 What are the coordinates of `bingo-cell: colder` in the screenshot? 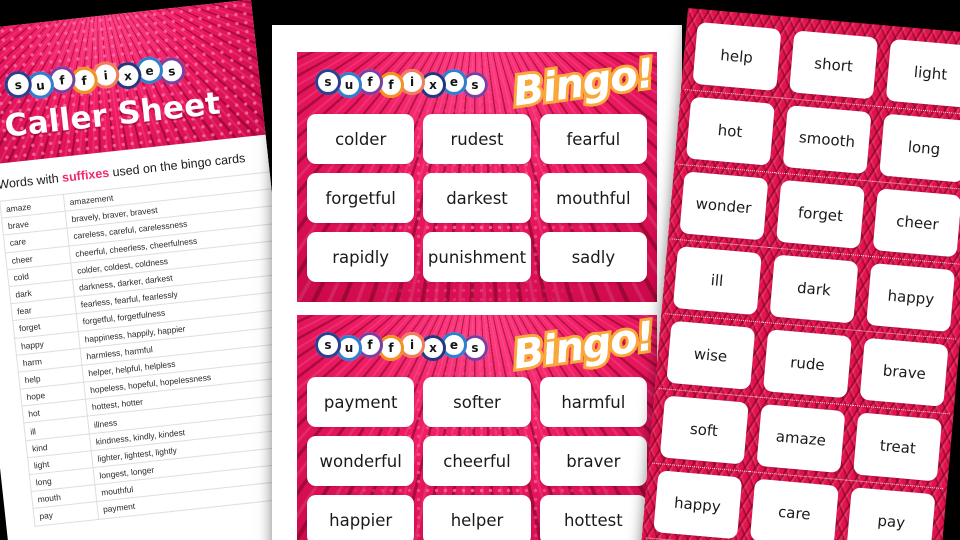 It's located at (361, 139).